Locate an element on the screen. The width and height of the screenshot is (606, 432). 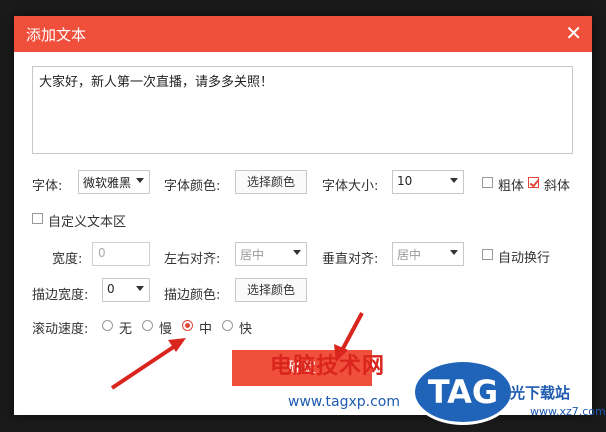
watermark-side-text: 光下载站 is located at coordinates (540, 393).